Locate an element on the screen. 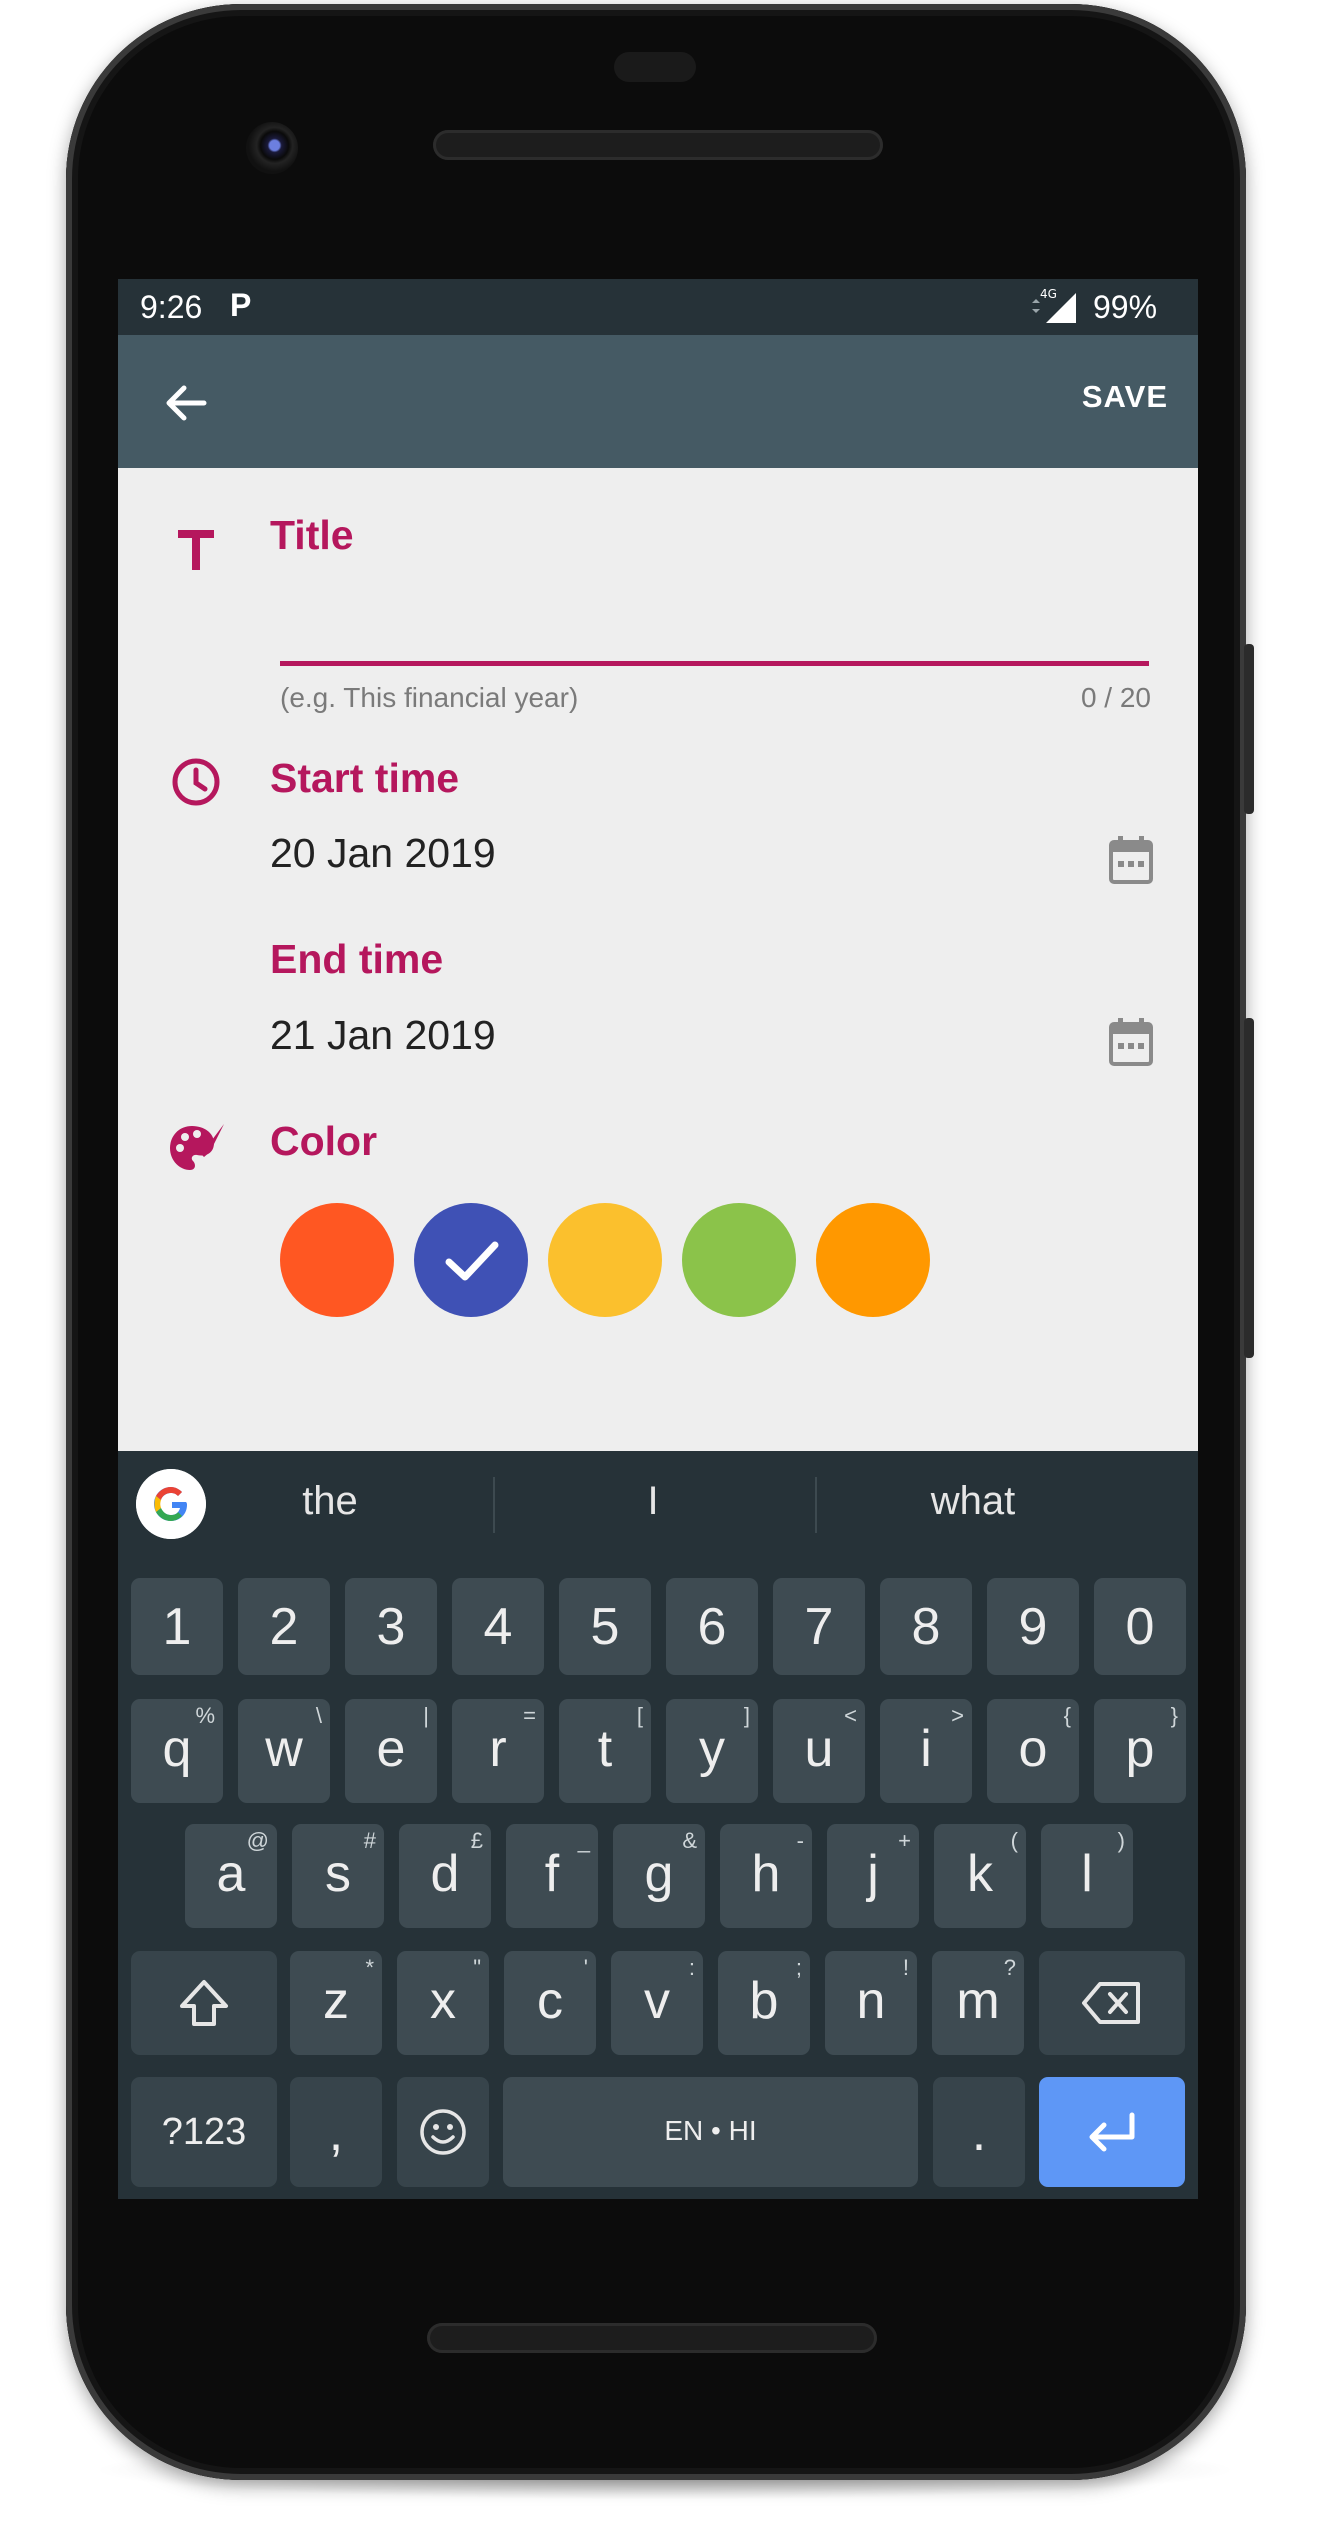 This screenshot has width=1330, height=2532. suggestion-2: I is located at coordinates (653, 1501).